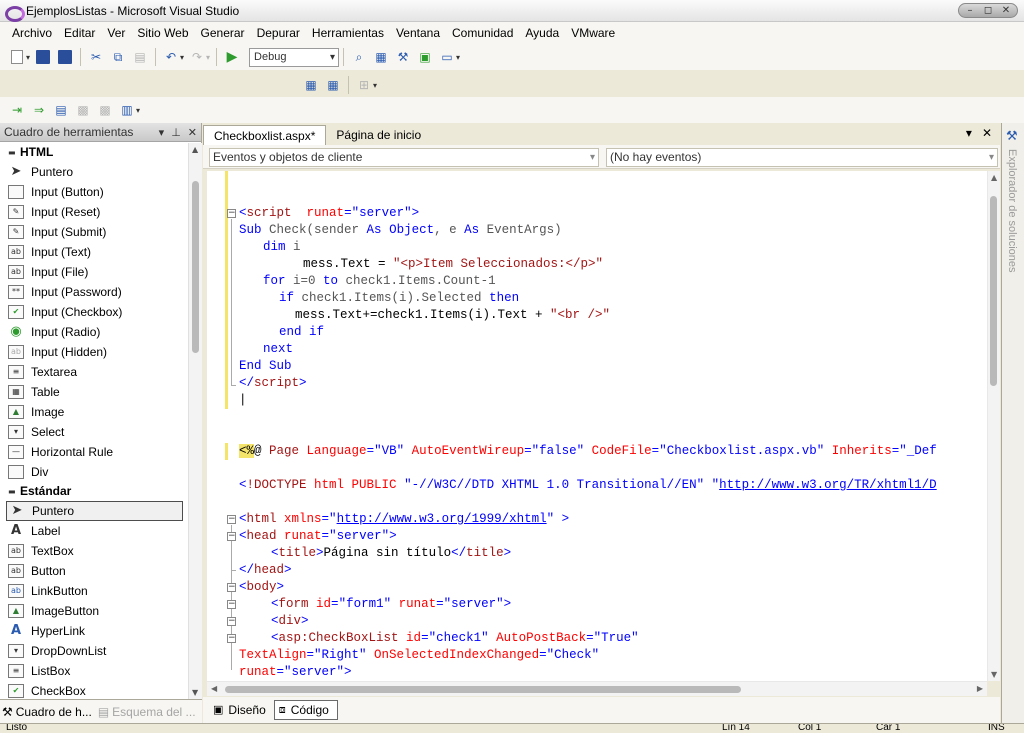 The height and width of the screenshot is (733, 1024). Describe the element at coordinates (97, 571) in the screenshot. I see `toolbox-item: ab Button` at that location.